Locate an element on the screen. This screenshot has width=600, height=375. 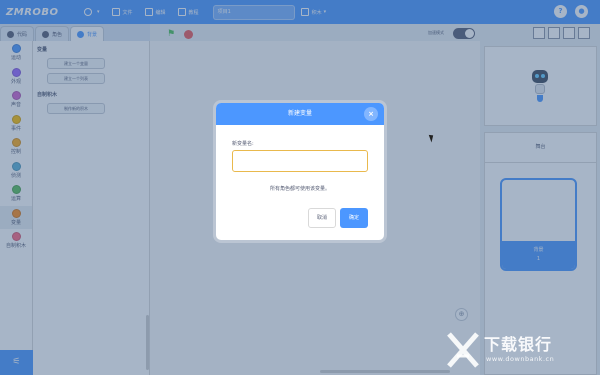
dialog-title: 新建变量 is located at coordinates (299, 113).